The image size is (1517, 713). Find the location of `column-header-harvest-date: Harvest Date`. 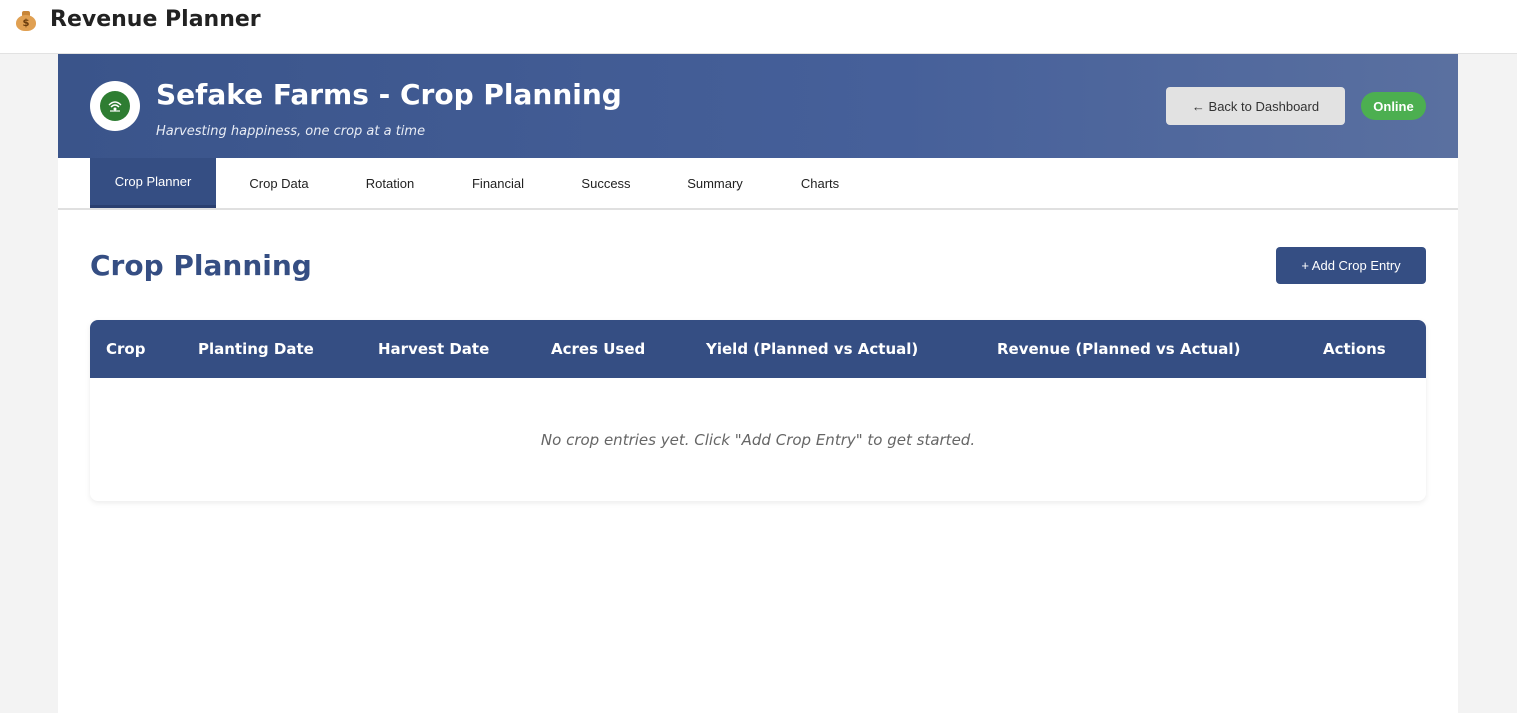

column-header-harvest-date: Harvest Date is located at coordinates (434, 349).